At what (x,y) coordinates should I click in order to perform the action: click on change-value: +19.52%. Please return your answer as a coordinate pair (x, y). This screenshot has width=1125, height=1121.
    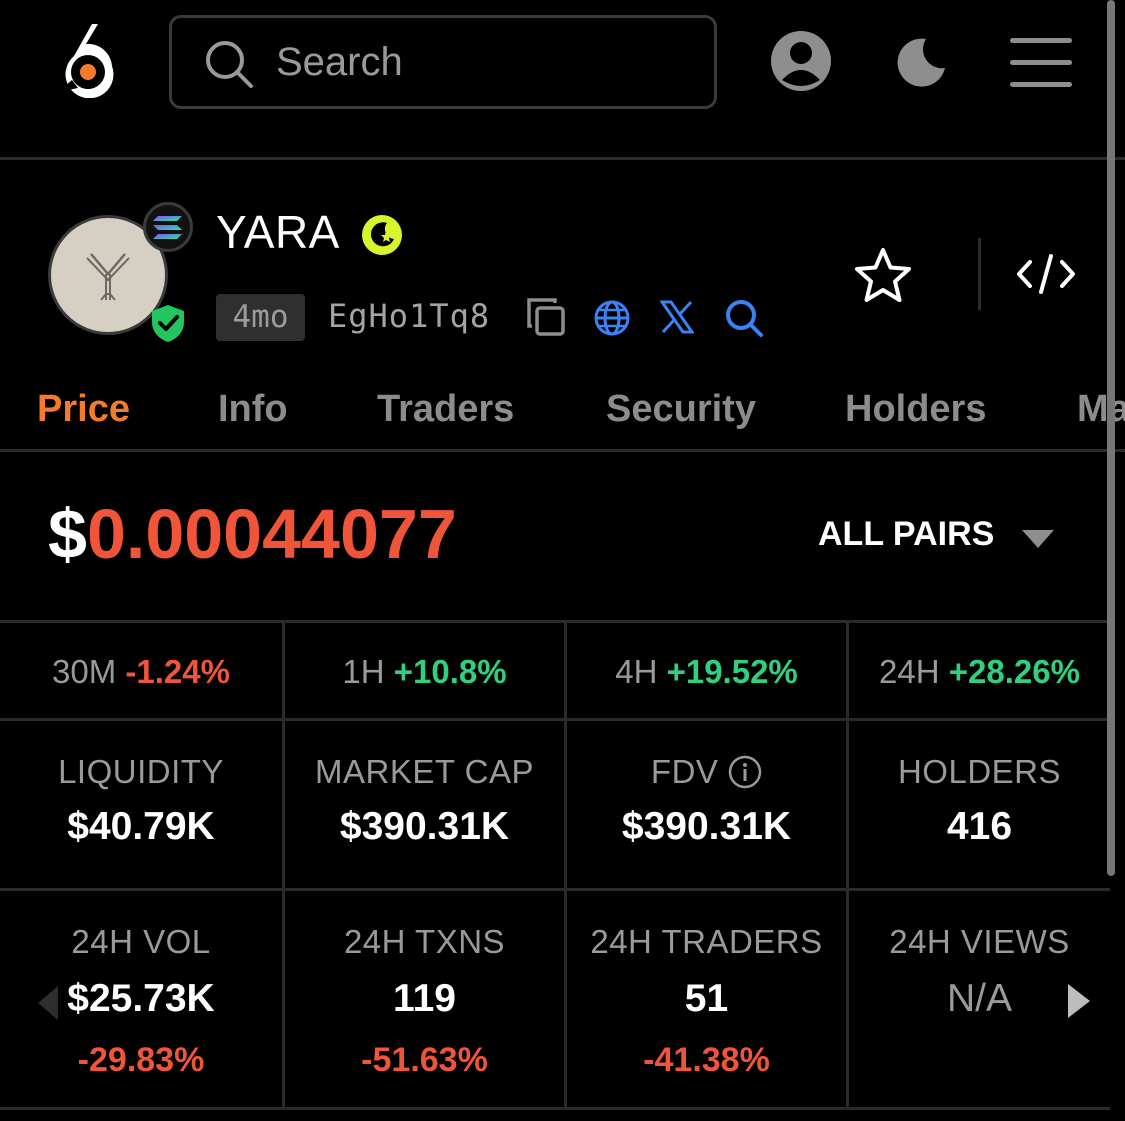
    Looking at the image, I should click on (732, 671).